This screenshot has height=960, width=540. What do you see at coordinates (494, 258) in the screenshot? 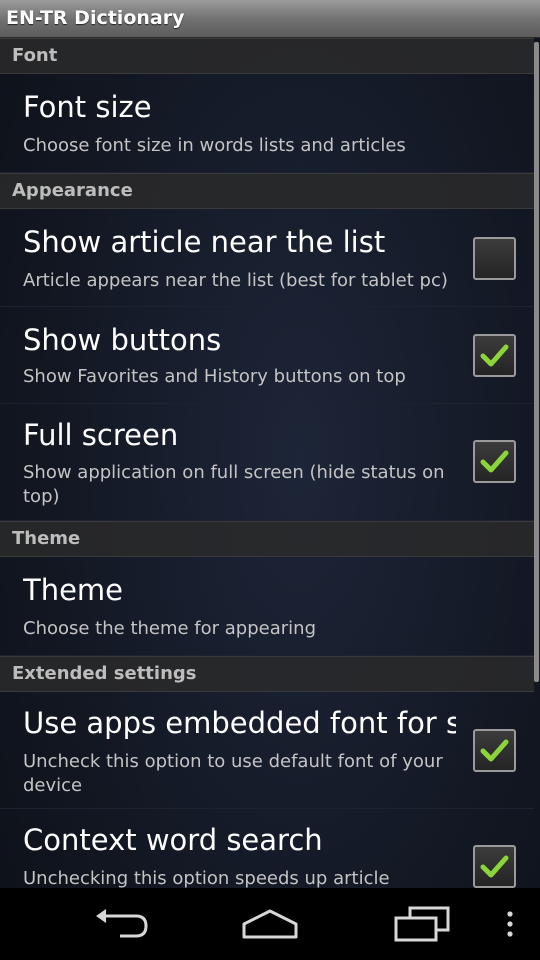
I see `show-article-checkbox` at bounding box center [494, 258].